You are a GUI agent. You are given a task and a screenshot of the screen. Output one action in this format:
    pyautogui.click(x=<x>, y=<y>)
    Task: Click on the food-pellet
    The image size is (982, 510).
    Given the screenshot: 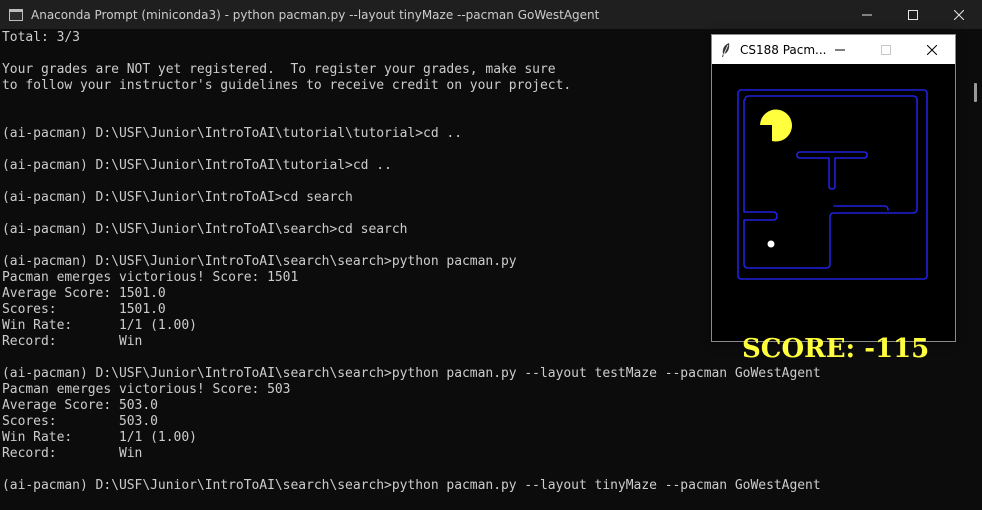 What is the action you would take?
    pyautogui.click(x=771, y=244)
    